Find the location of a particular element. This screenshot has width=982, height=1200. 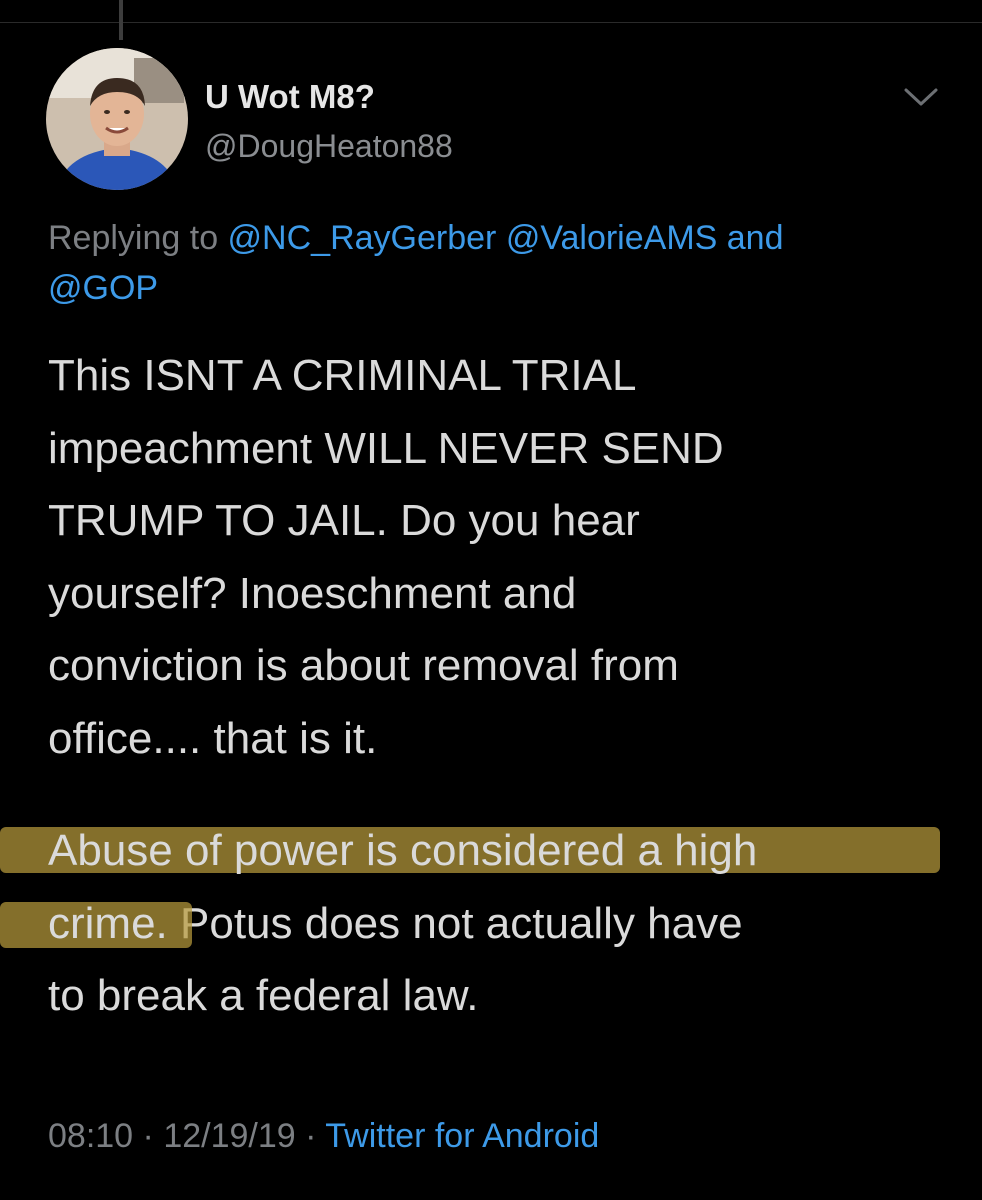

body-line: to break a federal law. is located at coordinates (263, 995).